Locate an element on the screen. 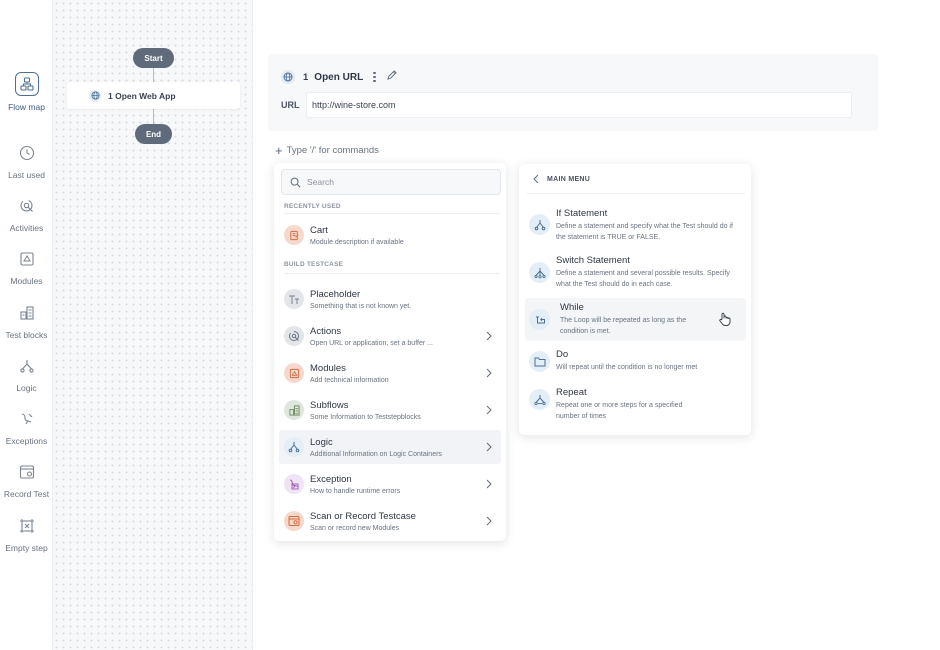 This screenshot has width=940, height=650. cart-icon is located at coordinates (294, 235).